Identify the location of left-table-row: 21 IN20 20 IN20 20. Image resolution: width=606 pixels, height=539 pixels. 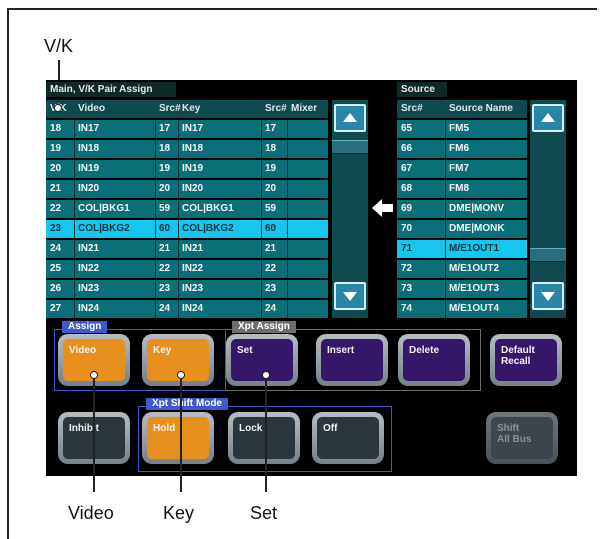
(187, 189).